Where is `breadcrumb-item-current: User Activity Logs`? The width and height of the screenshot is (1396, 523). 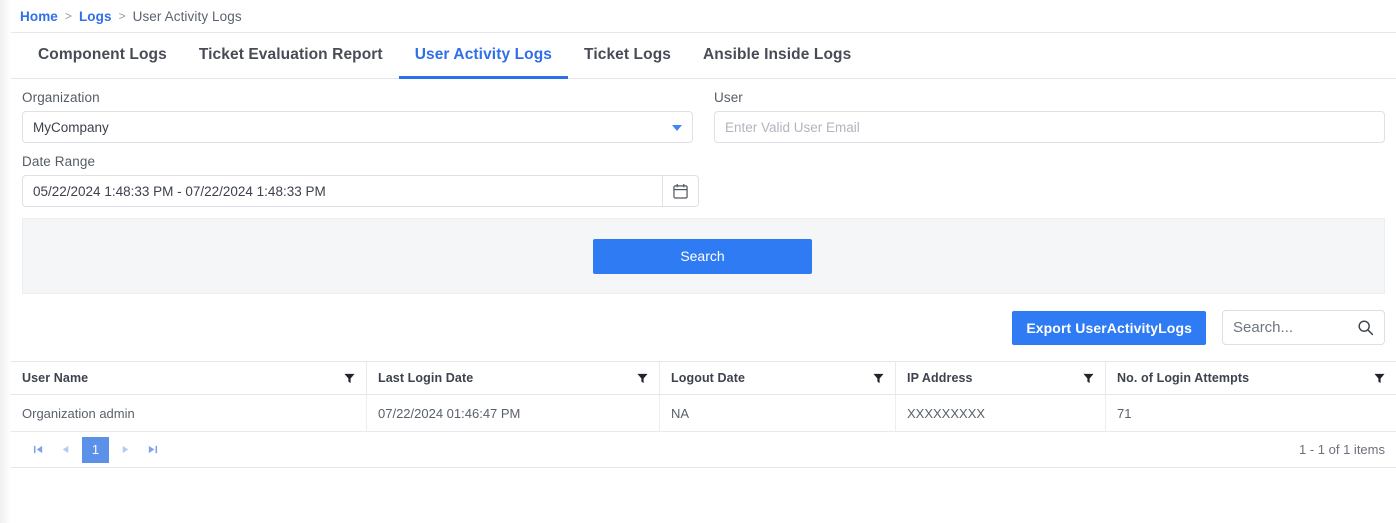 breadcrumb-item-current: User Activity Logs is located at coordinates (187, 16).